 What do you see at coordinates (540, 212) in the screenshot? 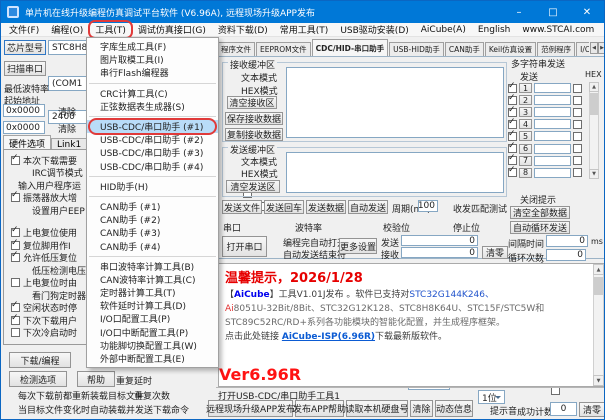
I see `clear-all-button: 清空全部数据` at bounding box center [540, 212].